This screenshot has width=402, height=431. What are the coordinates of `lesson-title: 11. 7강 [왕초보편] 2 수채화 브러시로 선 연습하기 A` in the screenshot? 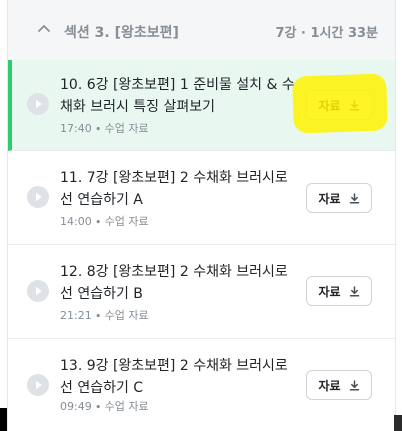 It's located at (180, 189).